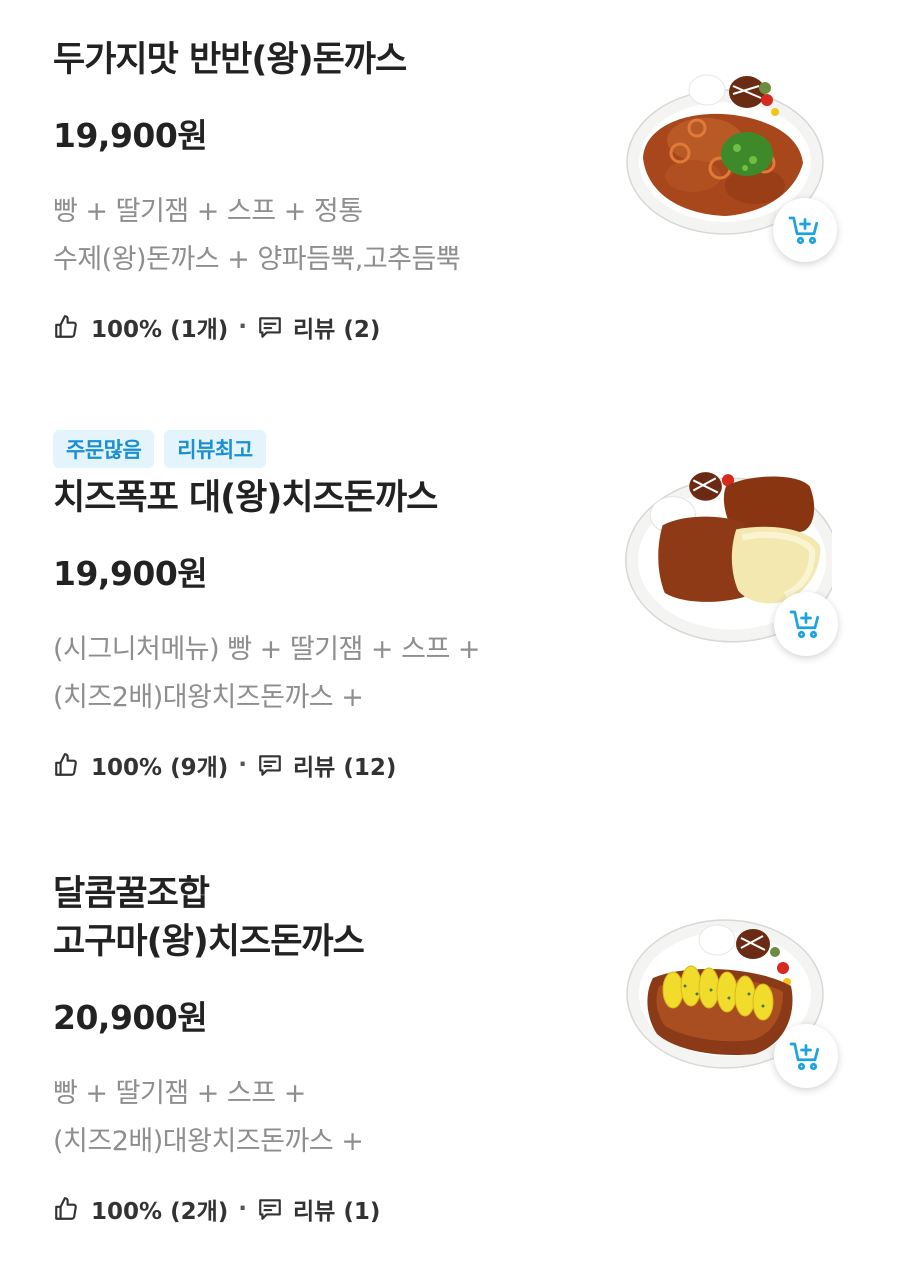 The height and width of the screenshot is (1277, 900). Describe the element at coordinates (160, 1212) in the screenshot. I see `like-rate: 100% (2개)` at that location.